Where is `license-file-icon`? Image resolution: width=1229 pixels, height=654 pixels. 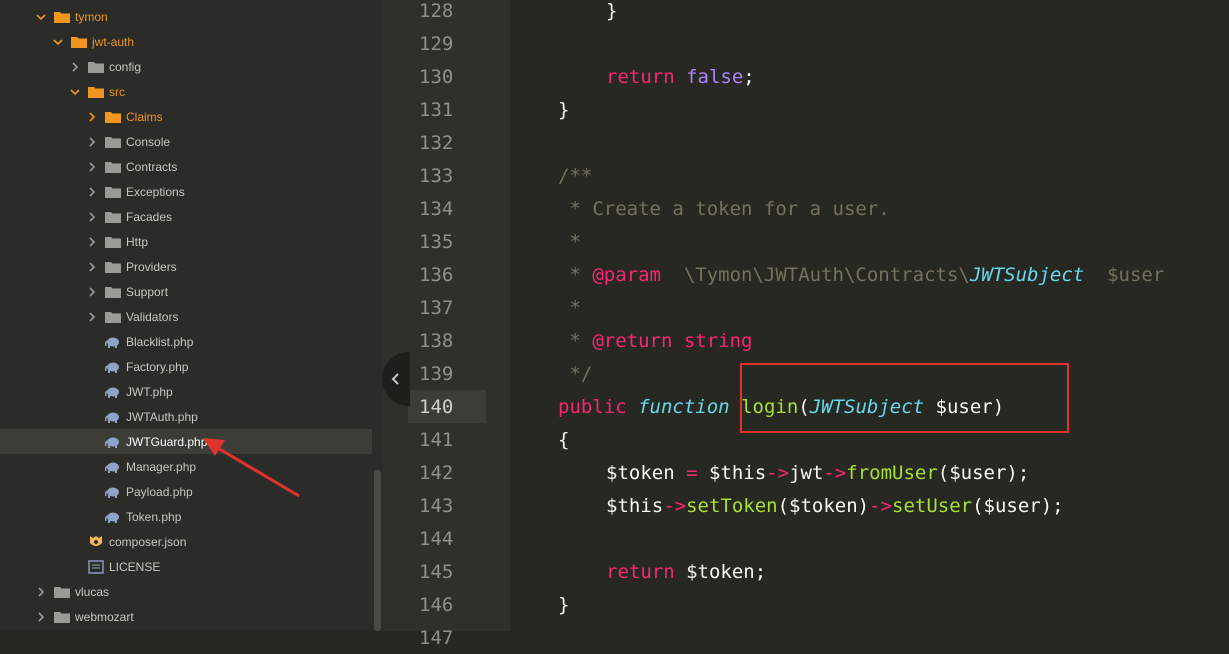 license-file-icon is located at coordinates (96, 566).